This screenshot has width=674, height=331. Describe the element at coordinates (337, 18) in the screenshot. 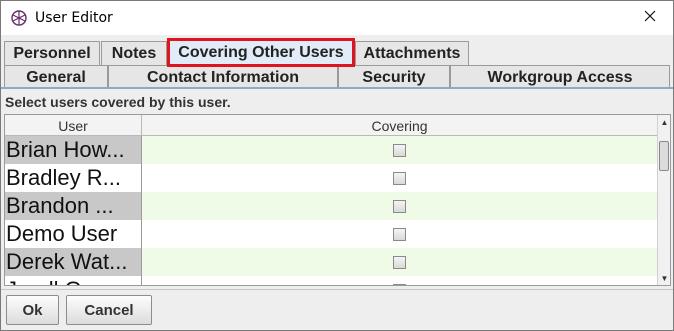

I see `title-bar: User Editor` at that location.